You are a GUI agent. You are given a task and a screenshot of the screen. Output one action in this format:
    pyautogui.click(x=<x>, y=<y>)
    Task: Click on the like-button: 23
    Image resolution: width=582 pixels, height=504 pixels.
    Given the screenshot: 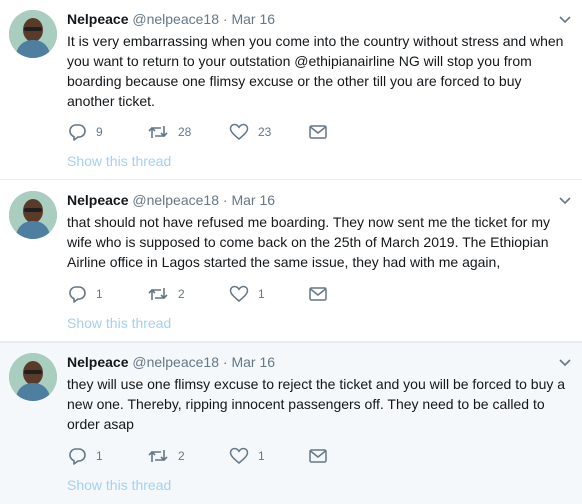 What is the action you would take?
    pyautogui.click(x=250, y=132)
    